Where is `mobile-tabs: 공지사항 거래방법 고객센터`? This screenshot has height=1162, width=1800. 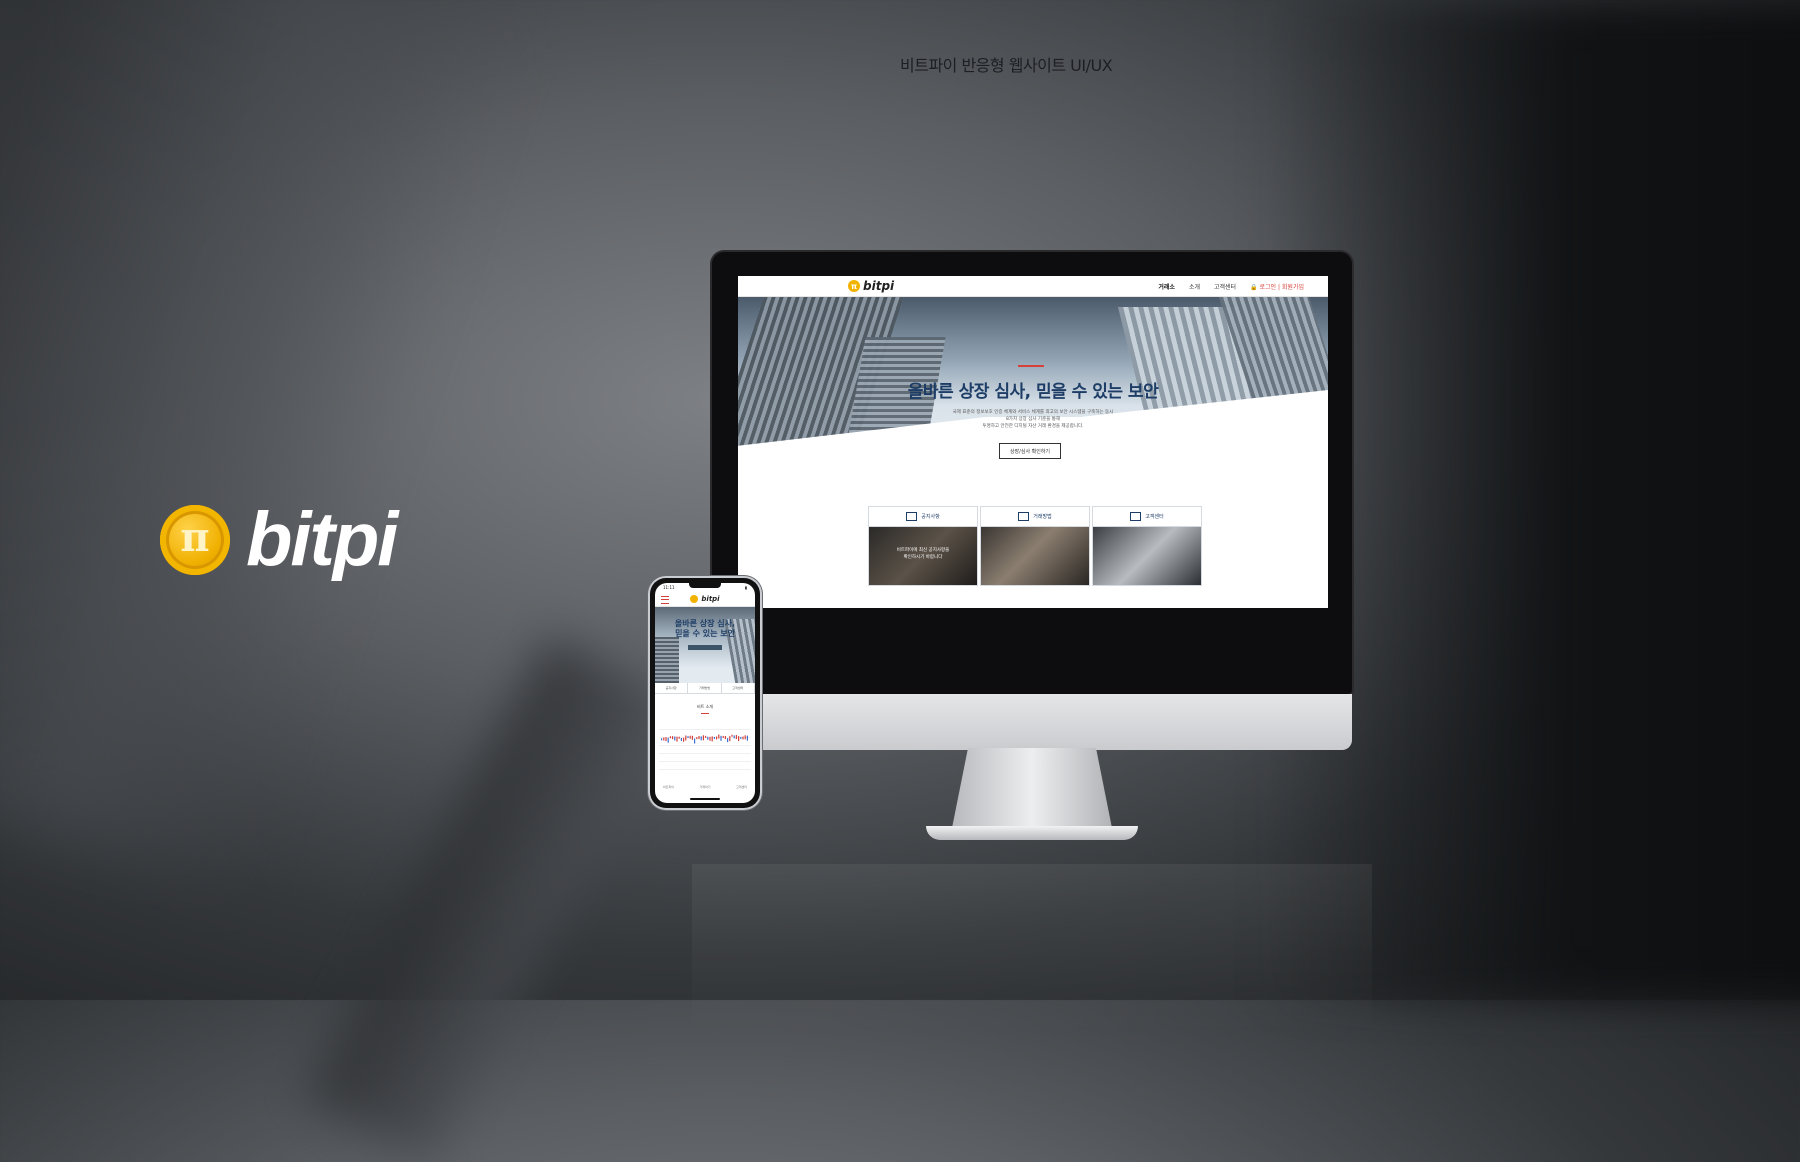
mobile-tabs: 공지사항 거래방법 고객센터 is located at coordinates (705, 688).